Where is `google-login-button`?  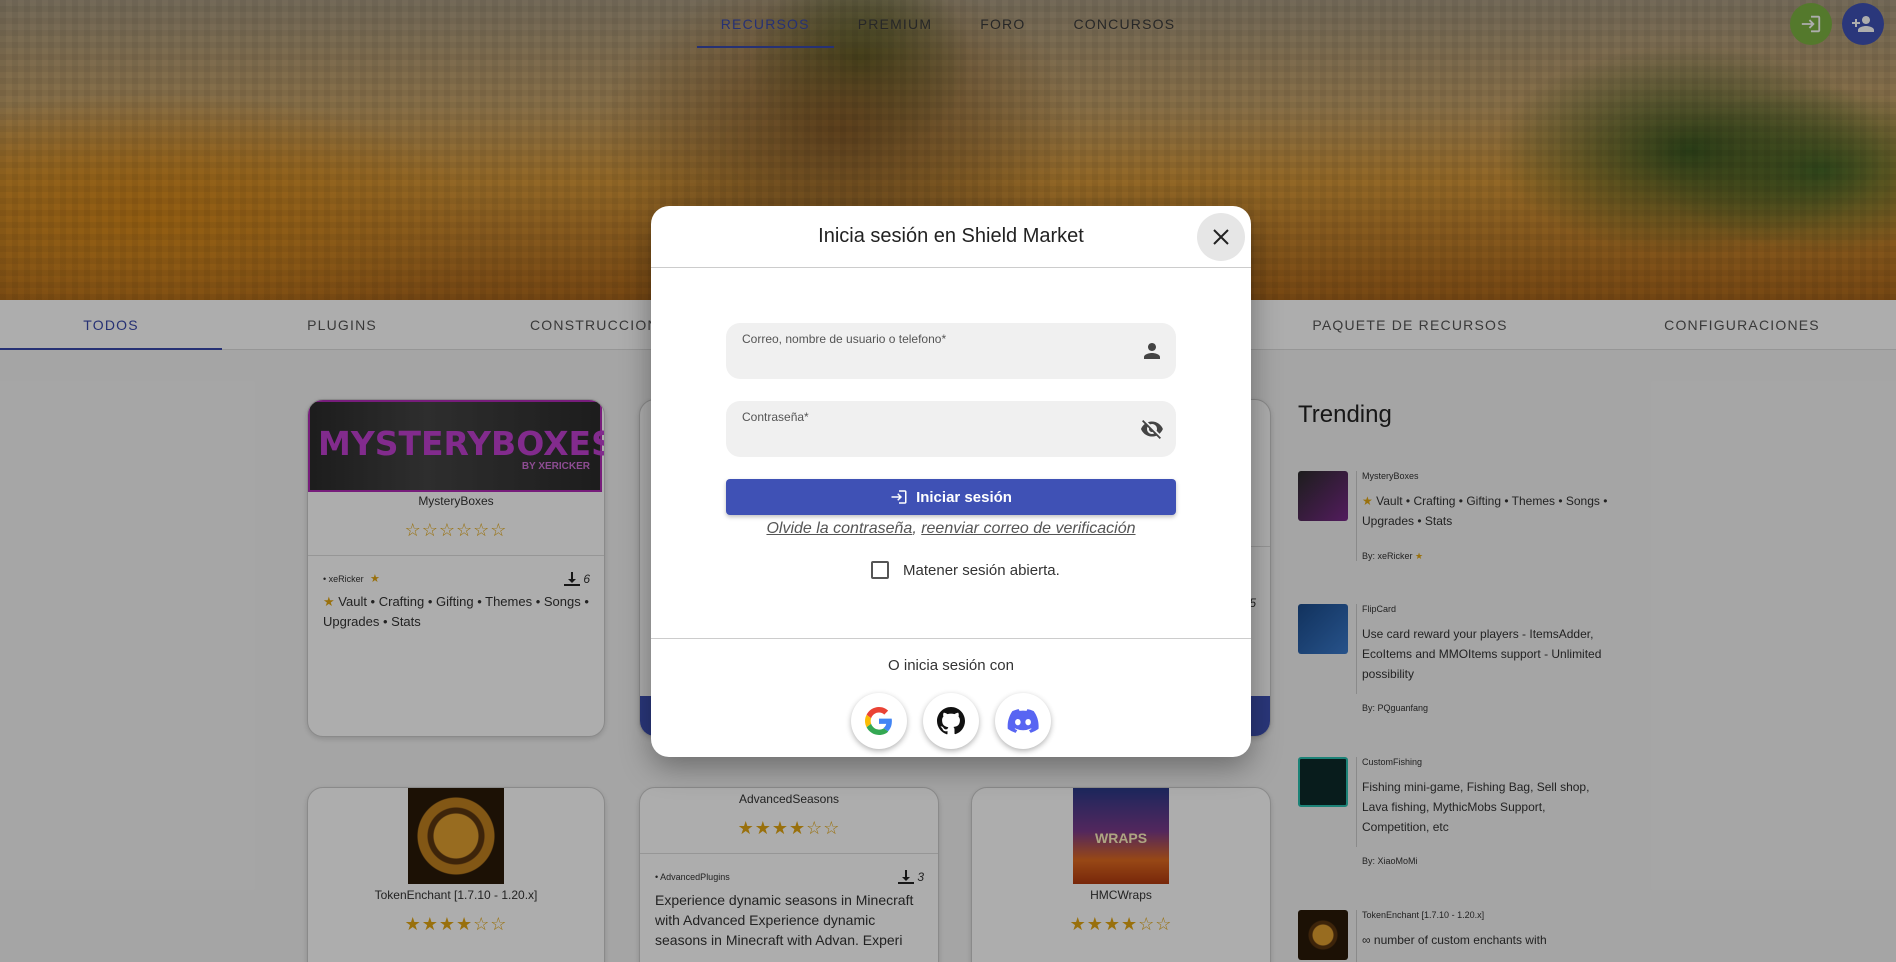
google-login-button is located at coordinates (879, 721).